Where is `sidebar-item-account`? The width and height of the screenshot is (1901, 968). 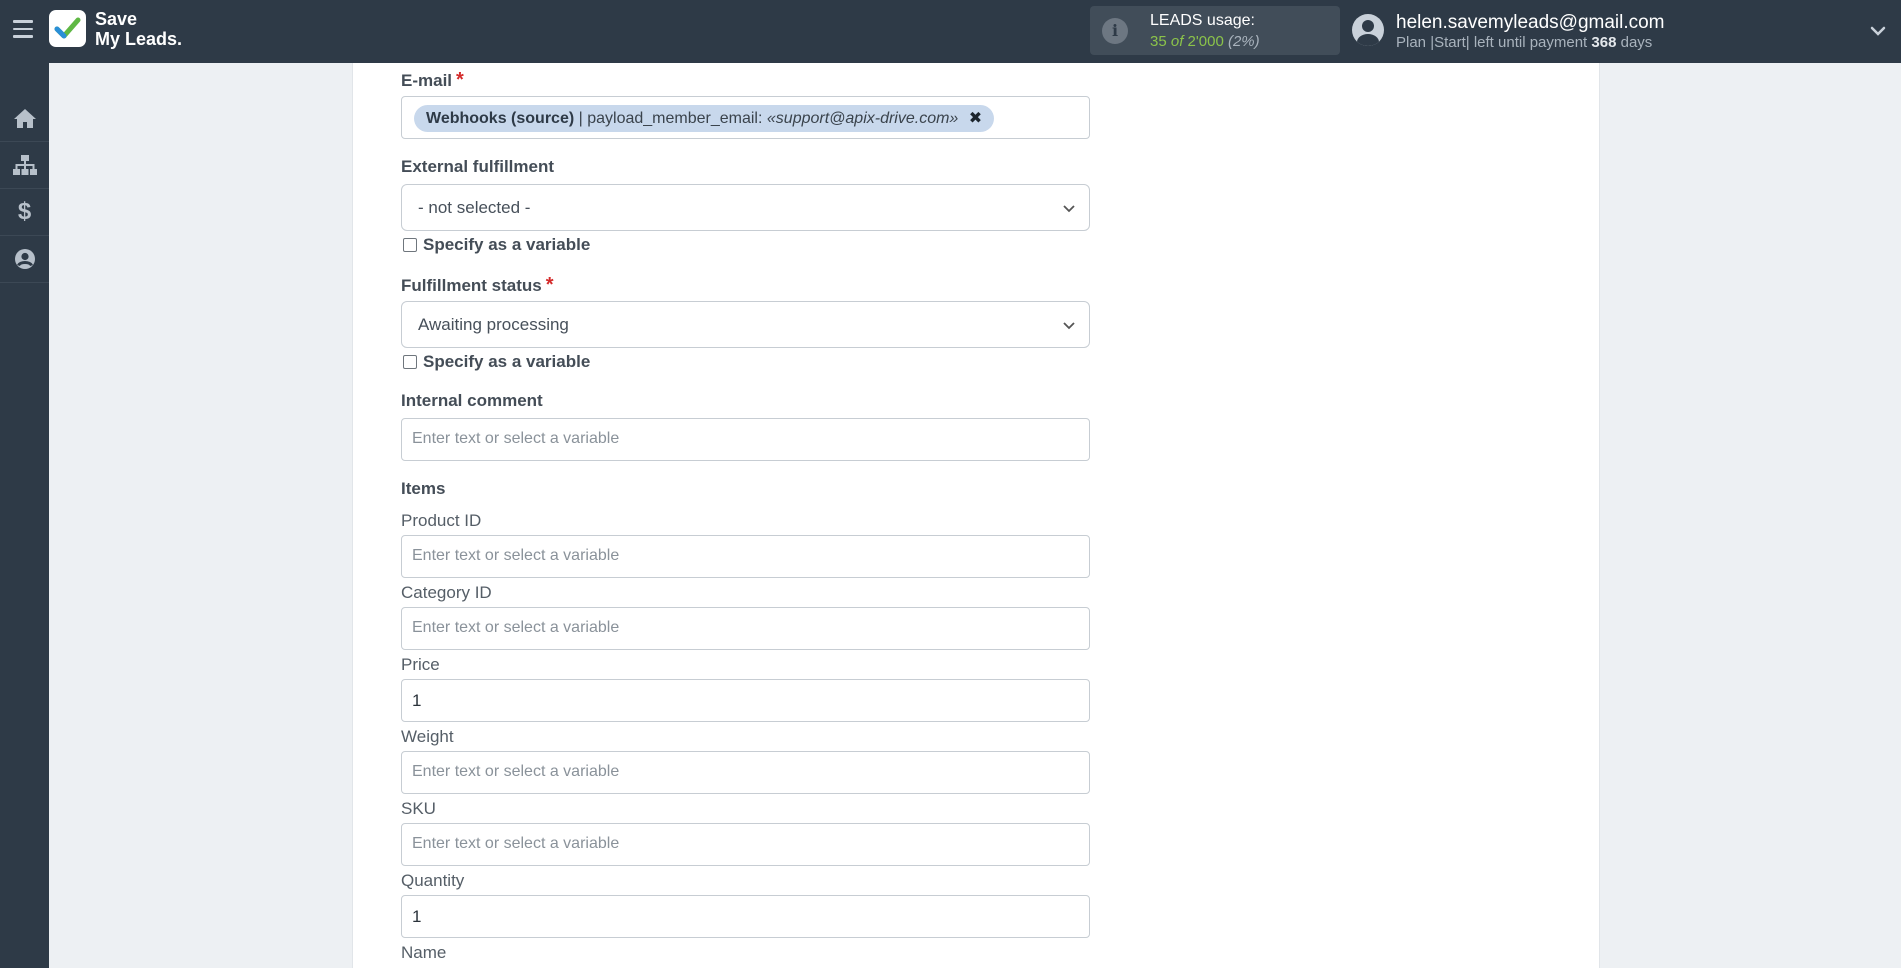
sidebar-item-account is located at coordinates (24, 259).